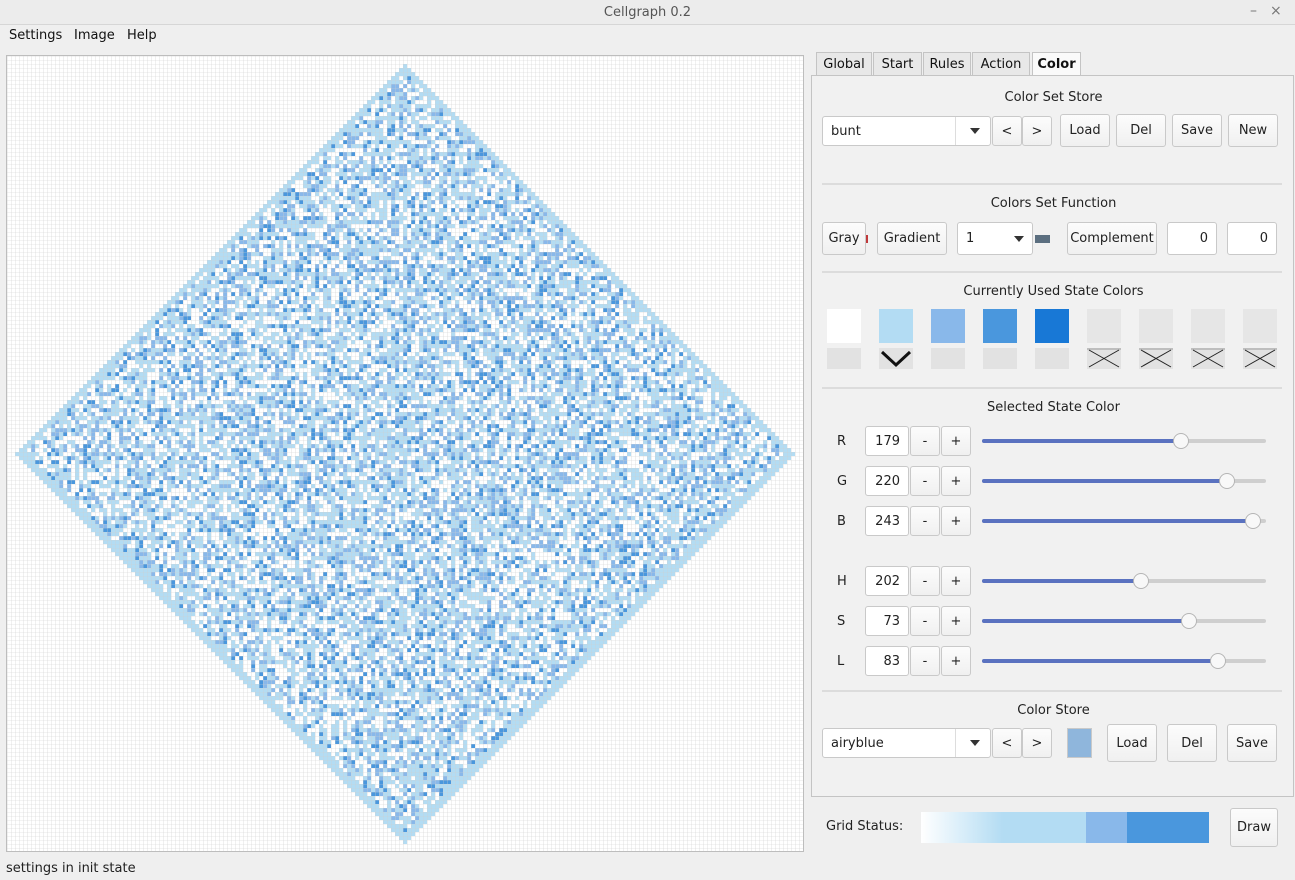 Image resolution: width=1295 pixels, height=880 pixels. I want to click on color-store-load-button: Load, so click(1132, 743).